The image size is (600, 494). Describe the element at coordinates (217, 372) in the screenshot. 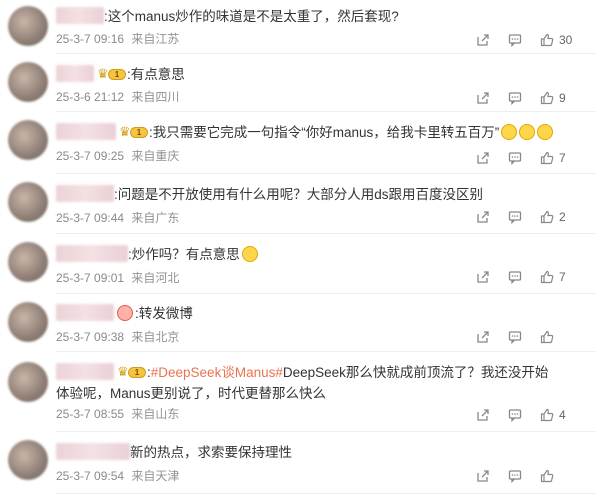

I see `hashtag-link: #DeepSeek谈Manus#` at that location.